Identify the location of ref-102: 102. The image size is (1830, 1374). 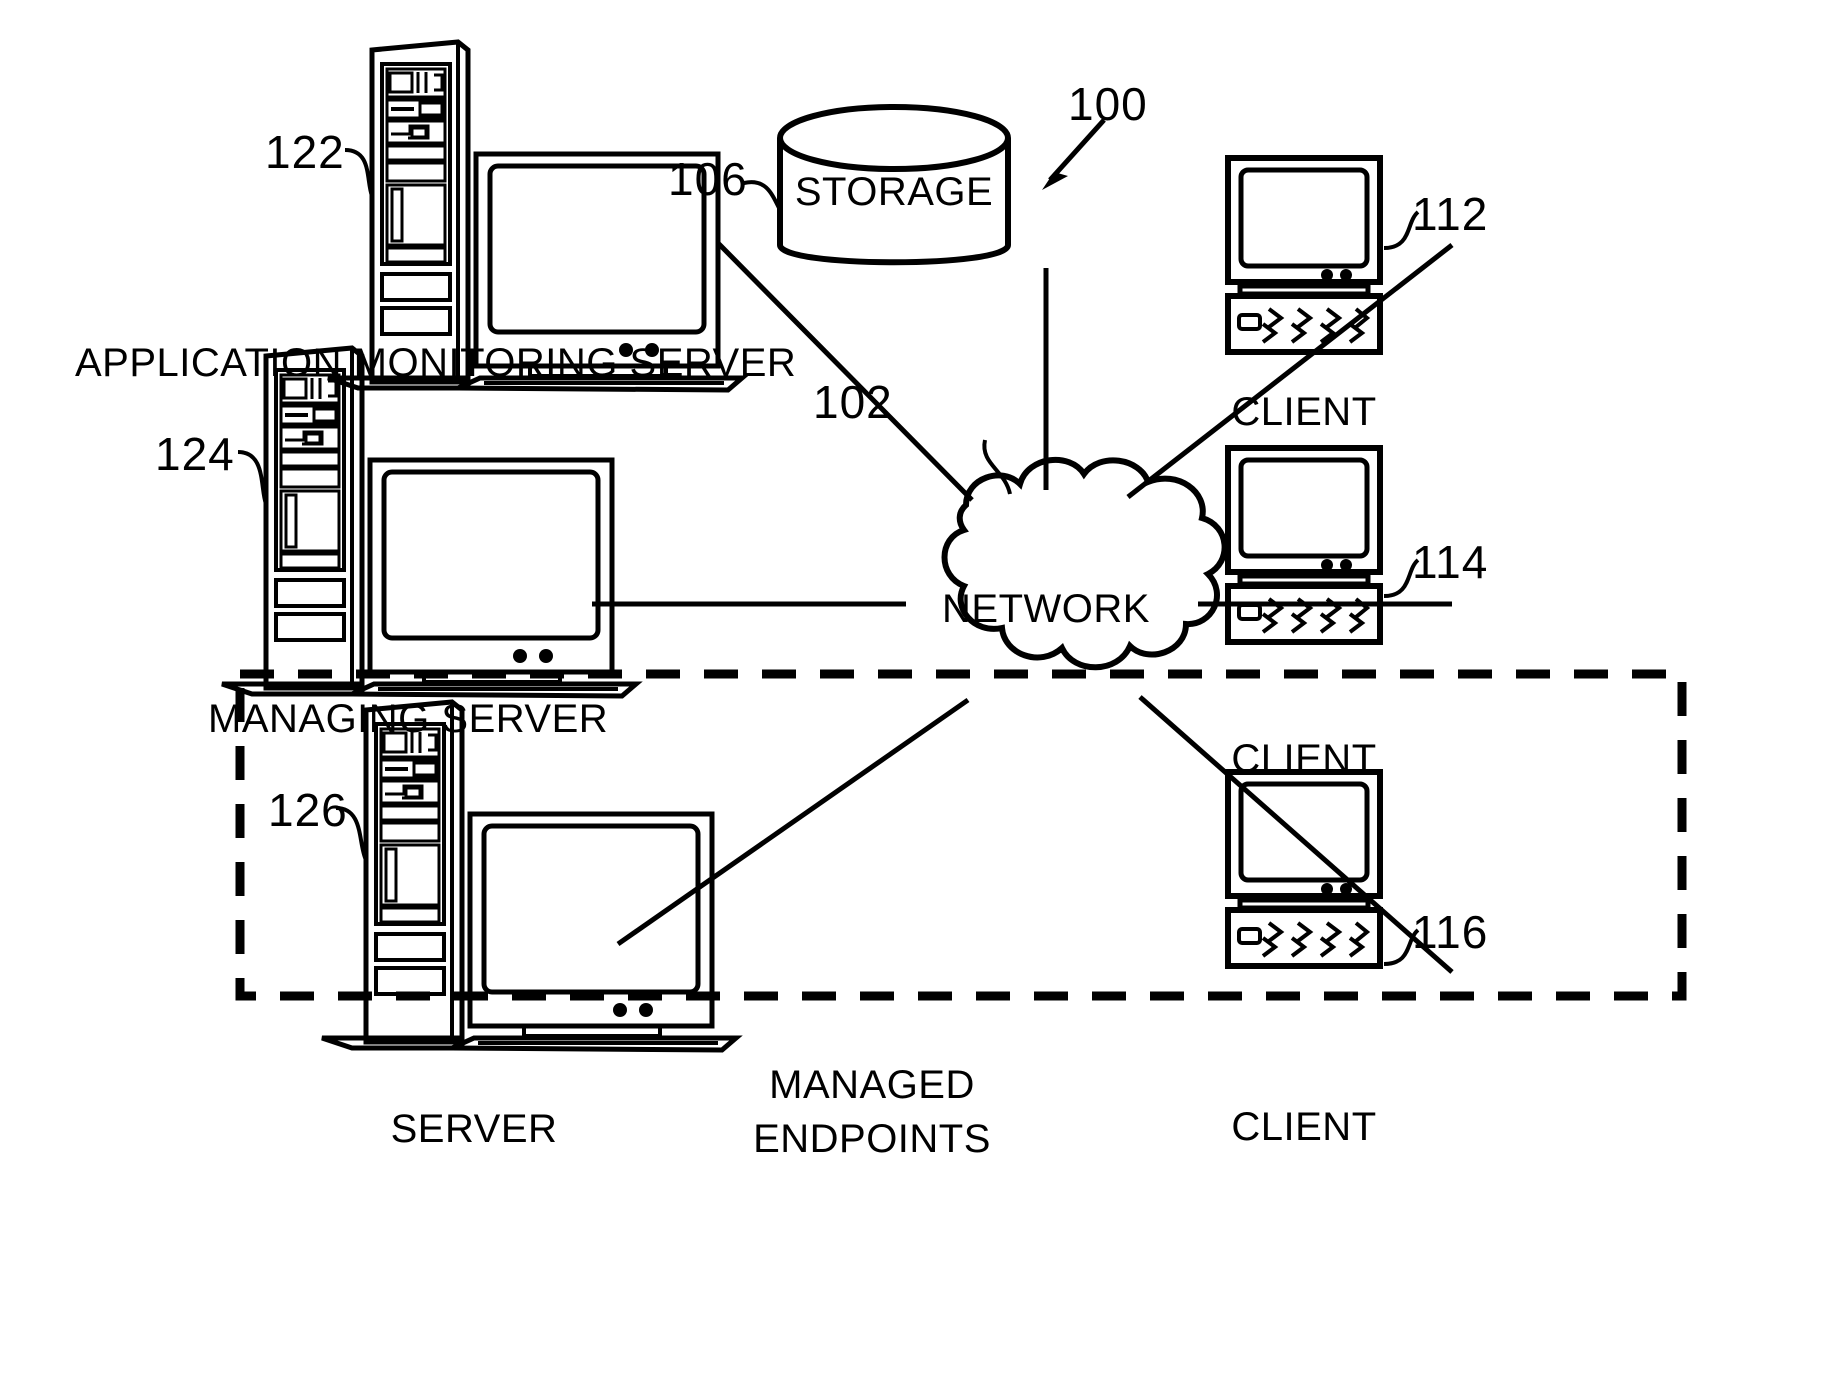
(853, 402).